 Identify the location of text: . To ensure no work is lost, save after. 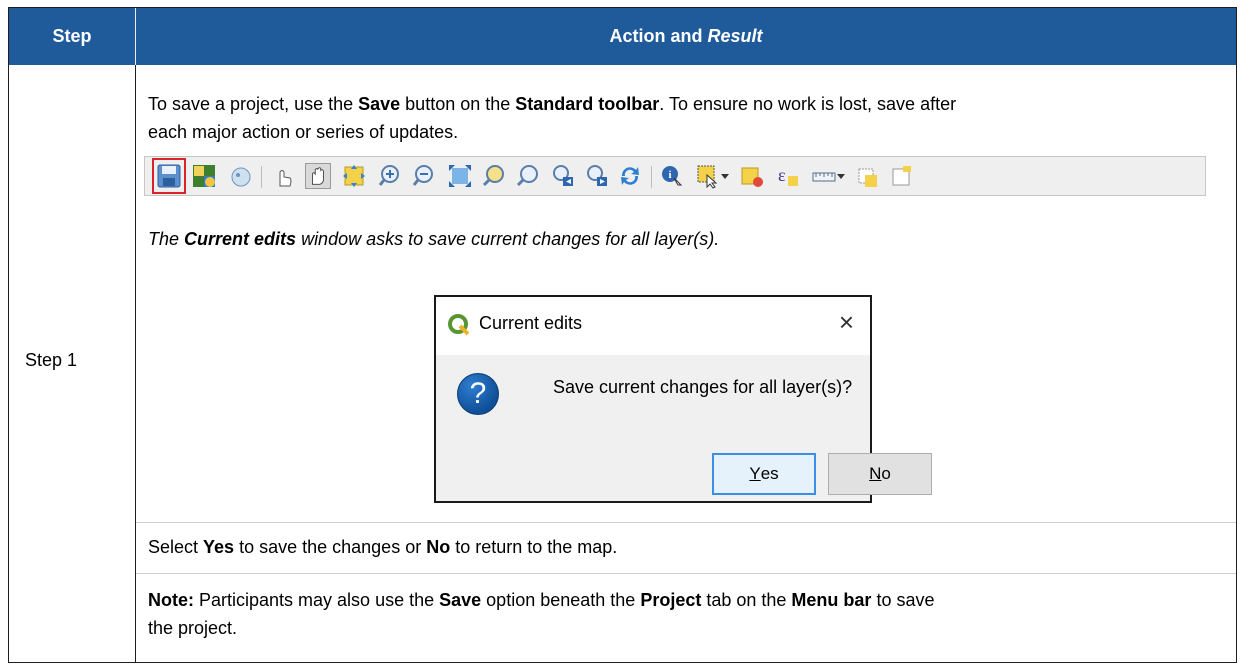
(808, 104).